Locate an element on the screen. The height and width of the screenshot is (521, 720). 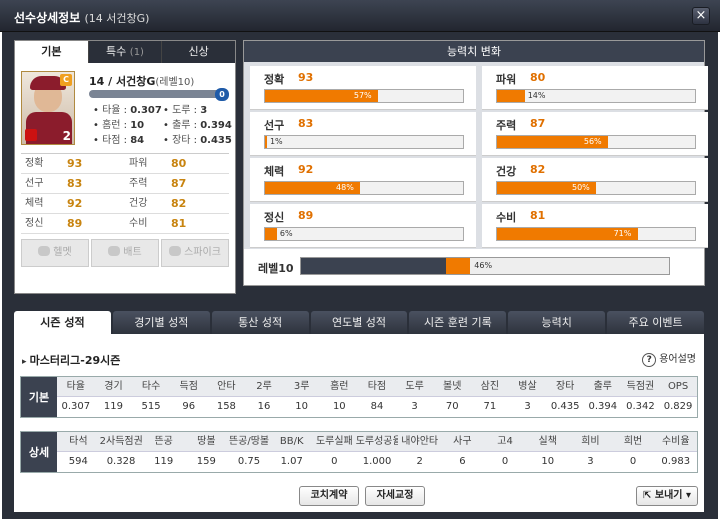
spike-icon is located at coordinates (175, 251).